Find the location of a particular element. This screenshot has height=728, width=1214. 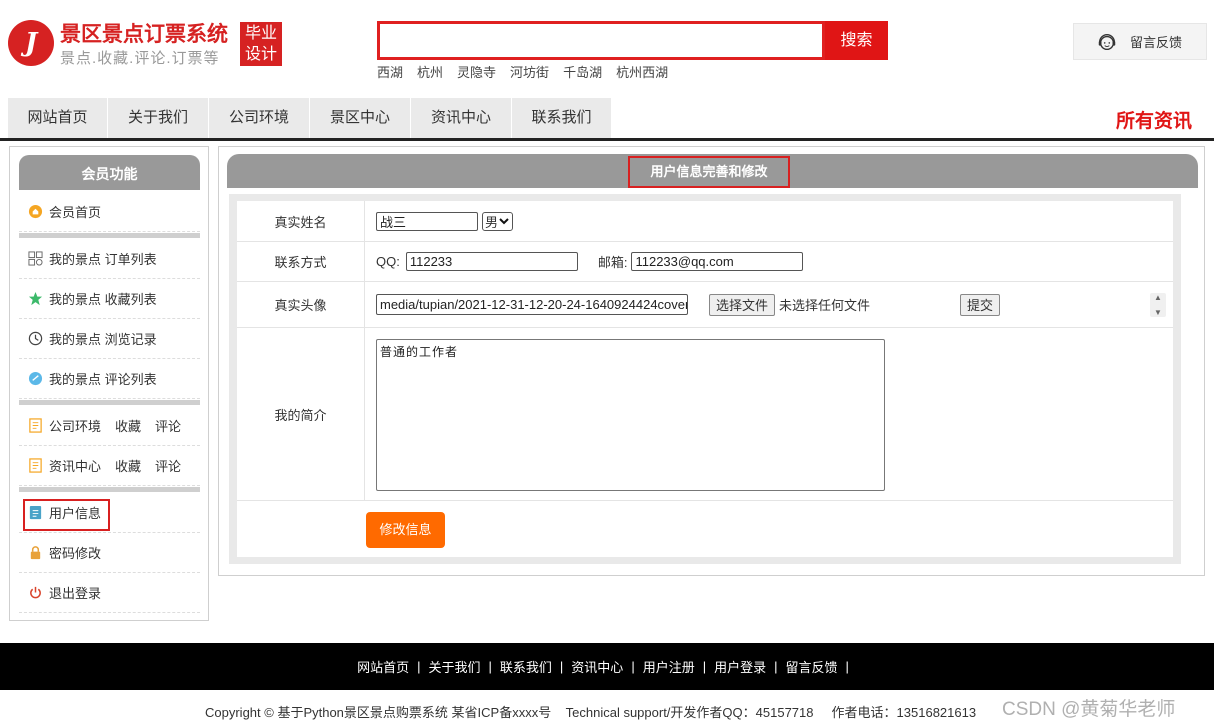

environment-link: 公司环境 is located at coordinates (75, 425).